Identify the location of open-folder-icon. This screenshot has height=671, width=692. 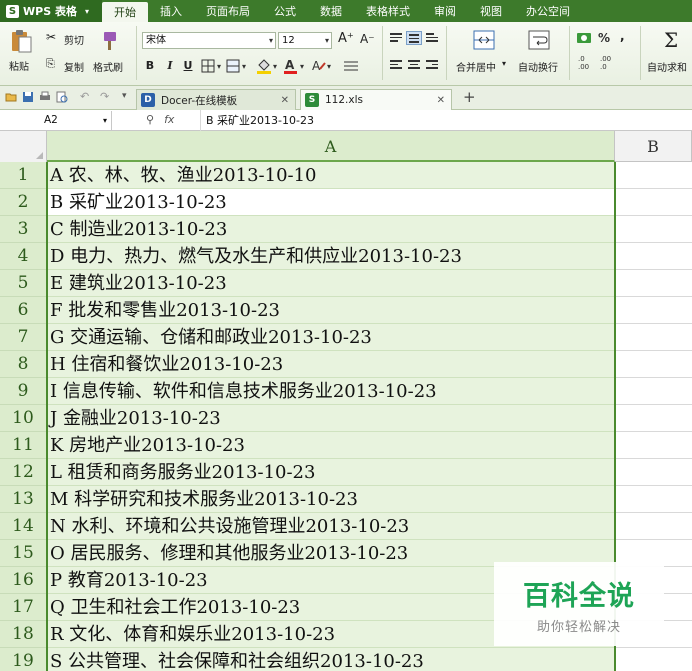
(11, 97).